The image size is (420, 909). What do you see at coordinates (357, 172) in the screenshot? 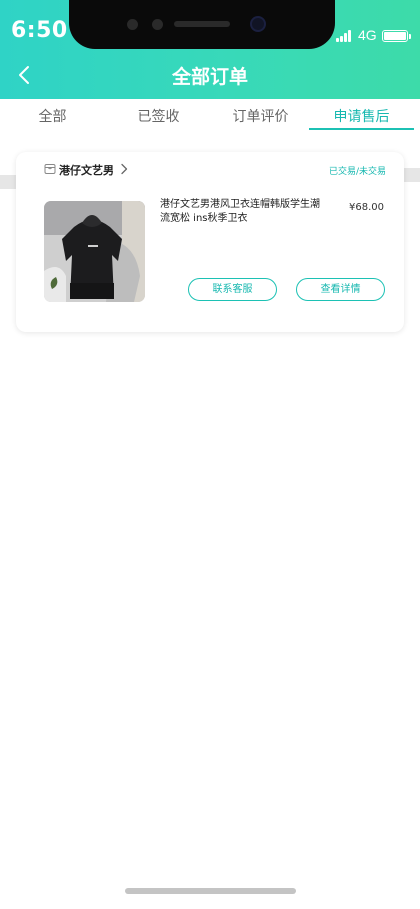
I see `trade-status: 已交易/未交易` at bounding box center [357, 172].